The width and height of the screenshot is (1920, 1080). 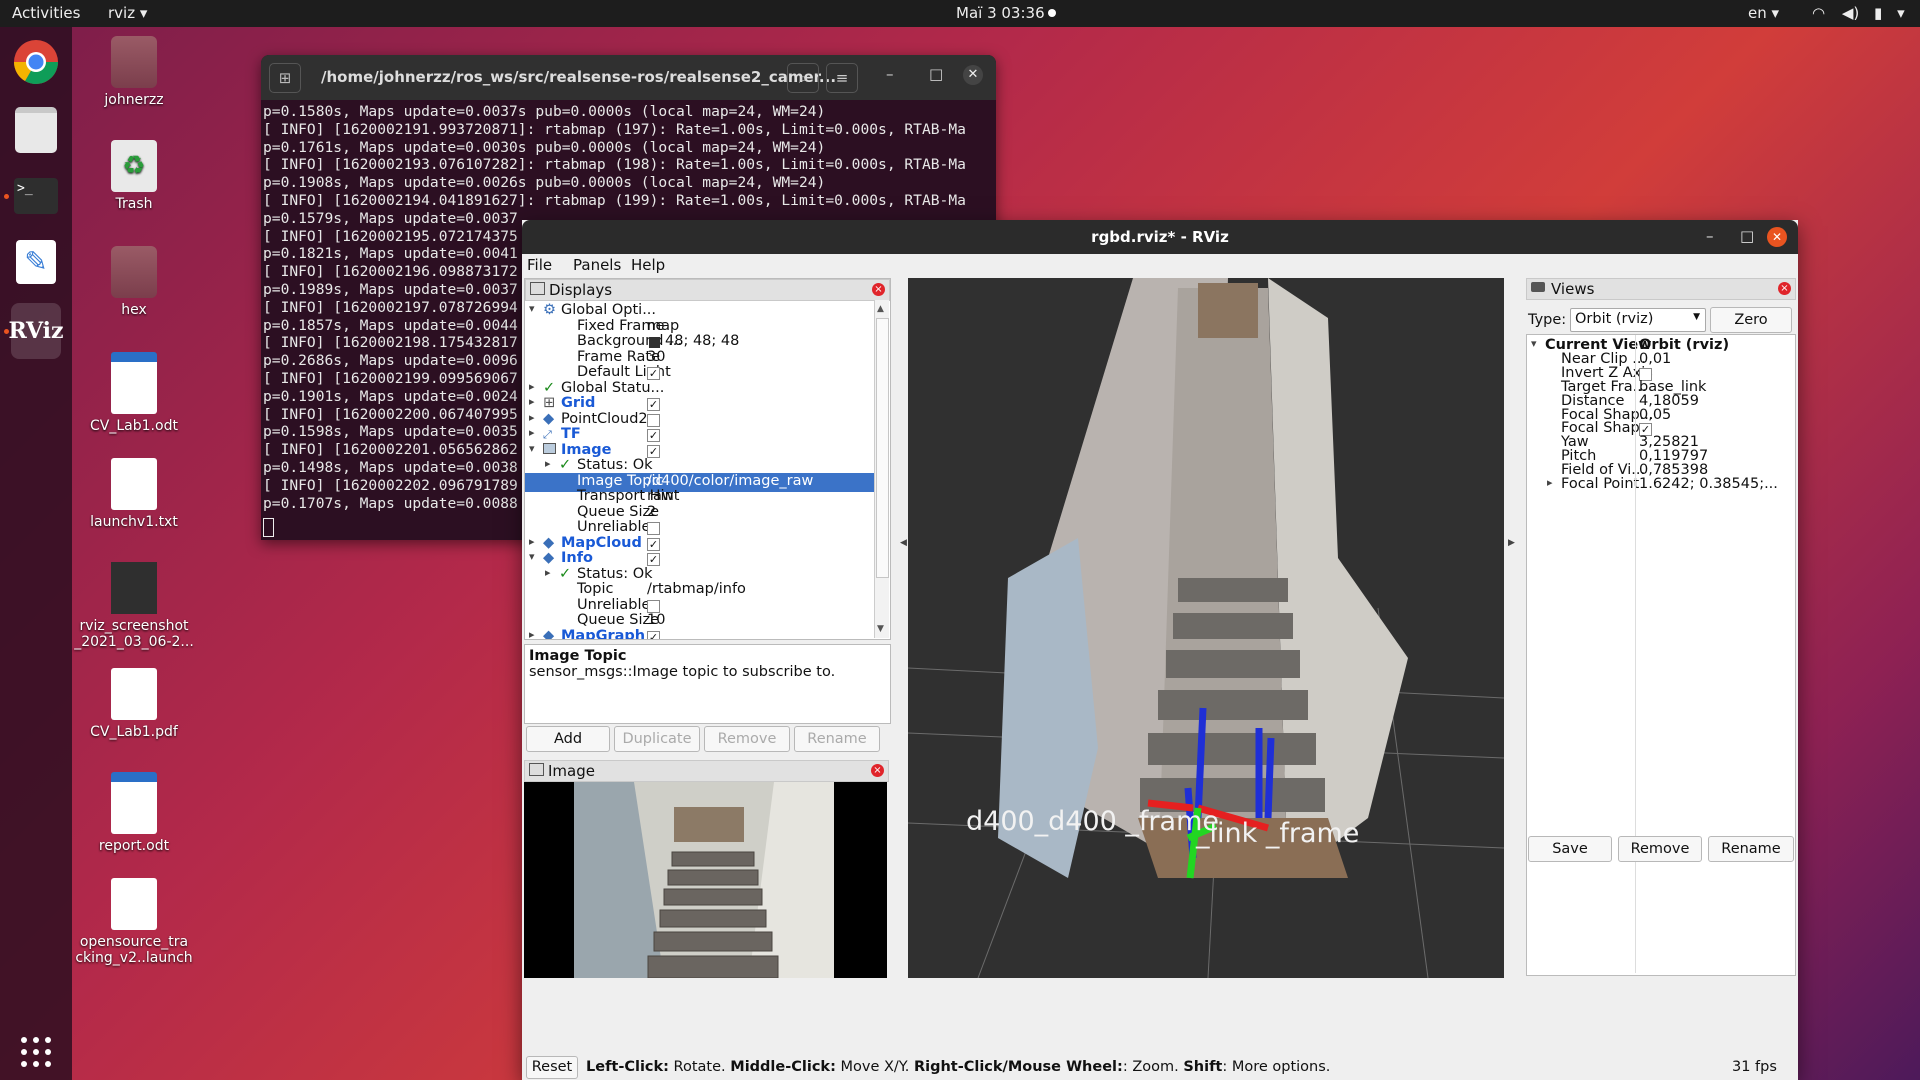 What do you see at coordinates (663, 326) in the screenshot?
I see `display-value: map` at bounding box center [663, 326].